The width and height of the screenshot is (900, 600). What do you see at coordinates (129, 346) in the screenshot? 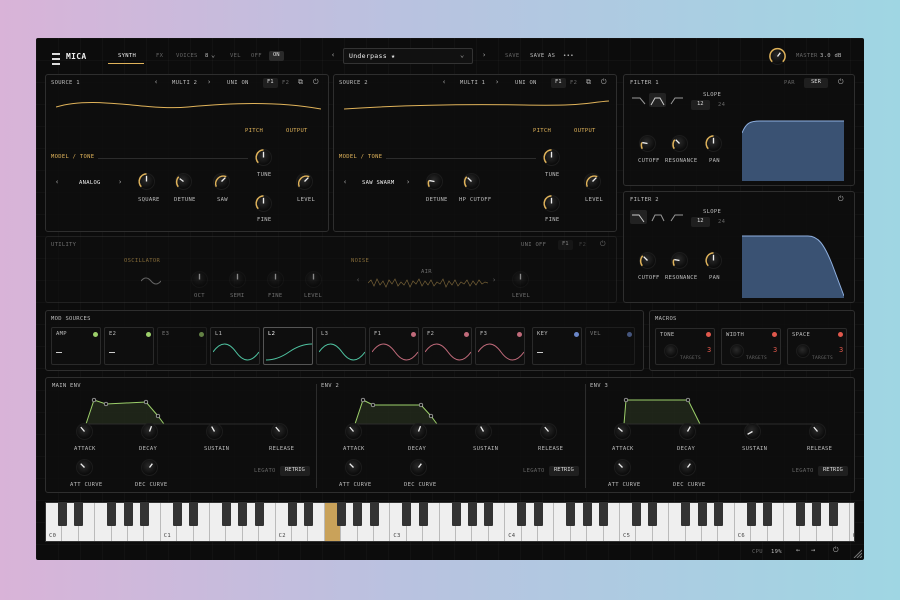
I see `mod-source-e2: E2` at bounding box center [129, 346].